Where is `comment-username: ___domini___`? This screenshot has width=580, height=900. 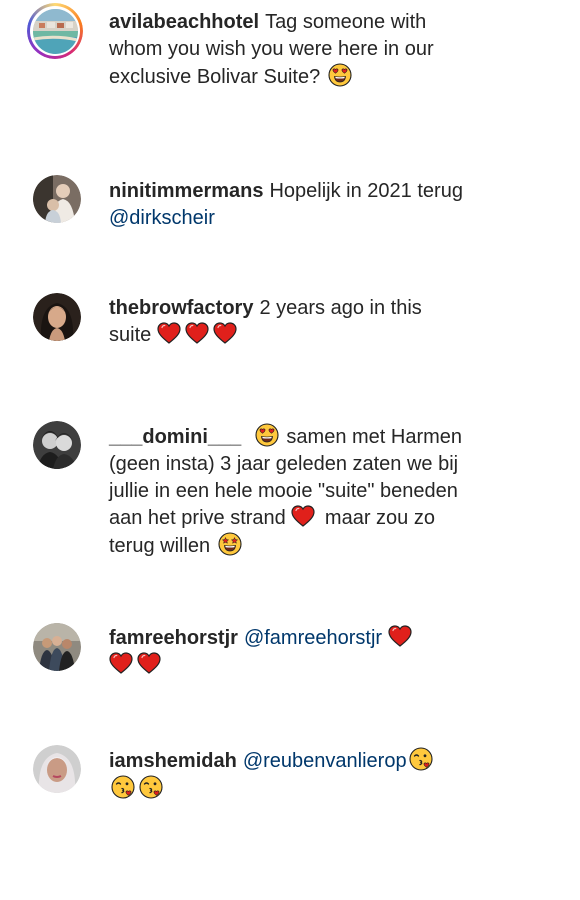 comment-username: ___domini___ is located at coordinates (175, 437).